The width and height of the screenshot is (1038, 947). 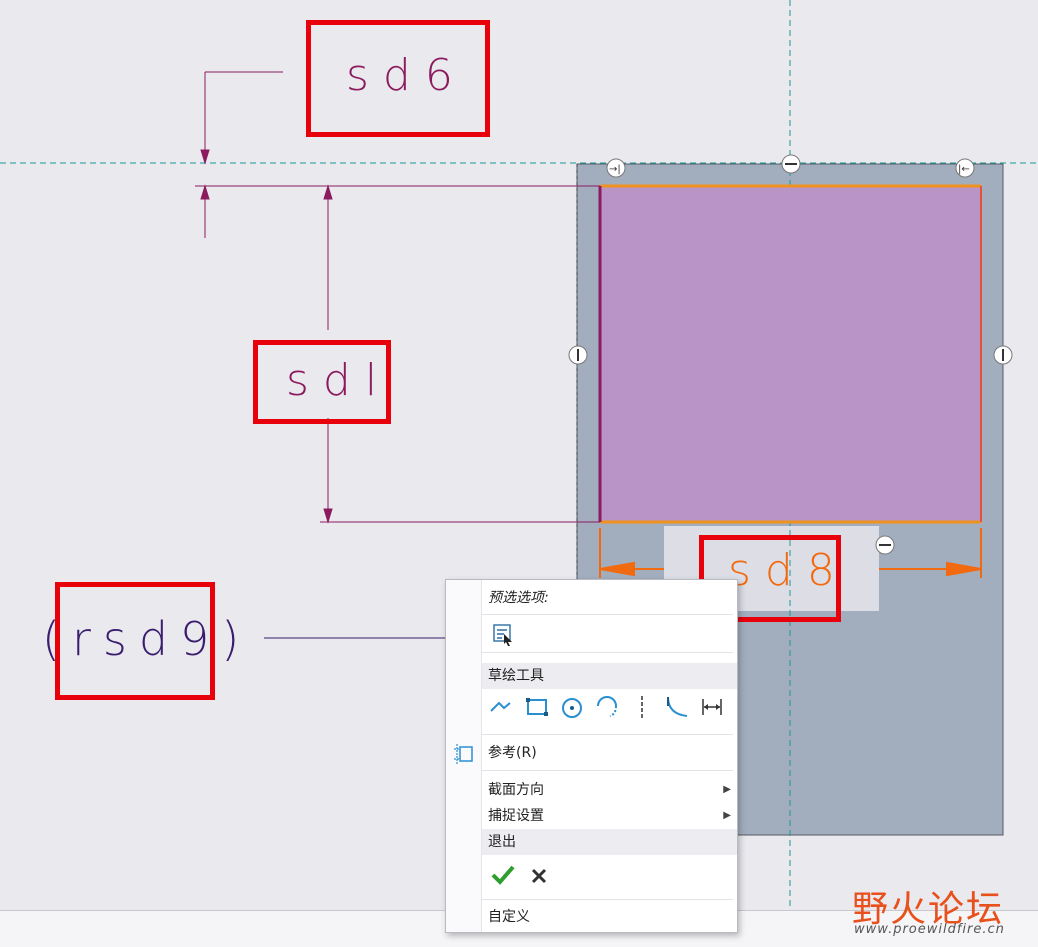 I want to click on sketch-tools-header: 草绘工具, so click(x=609, y=676).